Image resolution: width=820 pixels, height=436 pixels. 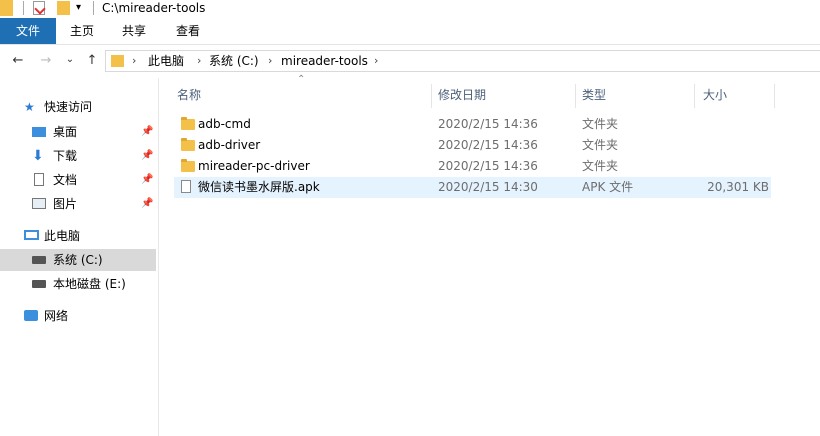 I want to click on star-icon: ★, so click(x=29, y=107).